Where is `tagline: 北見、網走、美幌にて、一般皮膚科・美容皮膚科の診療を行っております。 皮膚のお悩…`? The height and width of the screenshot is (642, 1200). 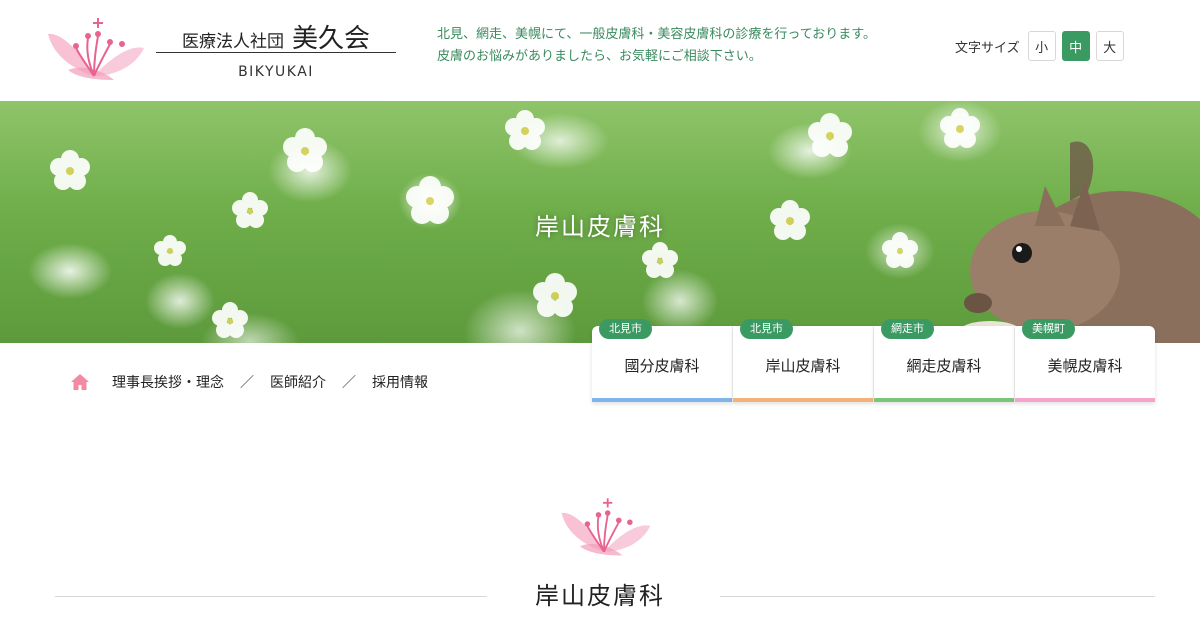
tagline: 北見、網走、美幌にて、一般皮膚科・美容皮膚科の診療を行っております。 皮膚のお悩… is located at coordinates (656, 46).